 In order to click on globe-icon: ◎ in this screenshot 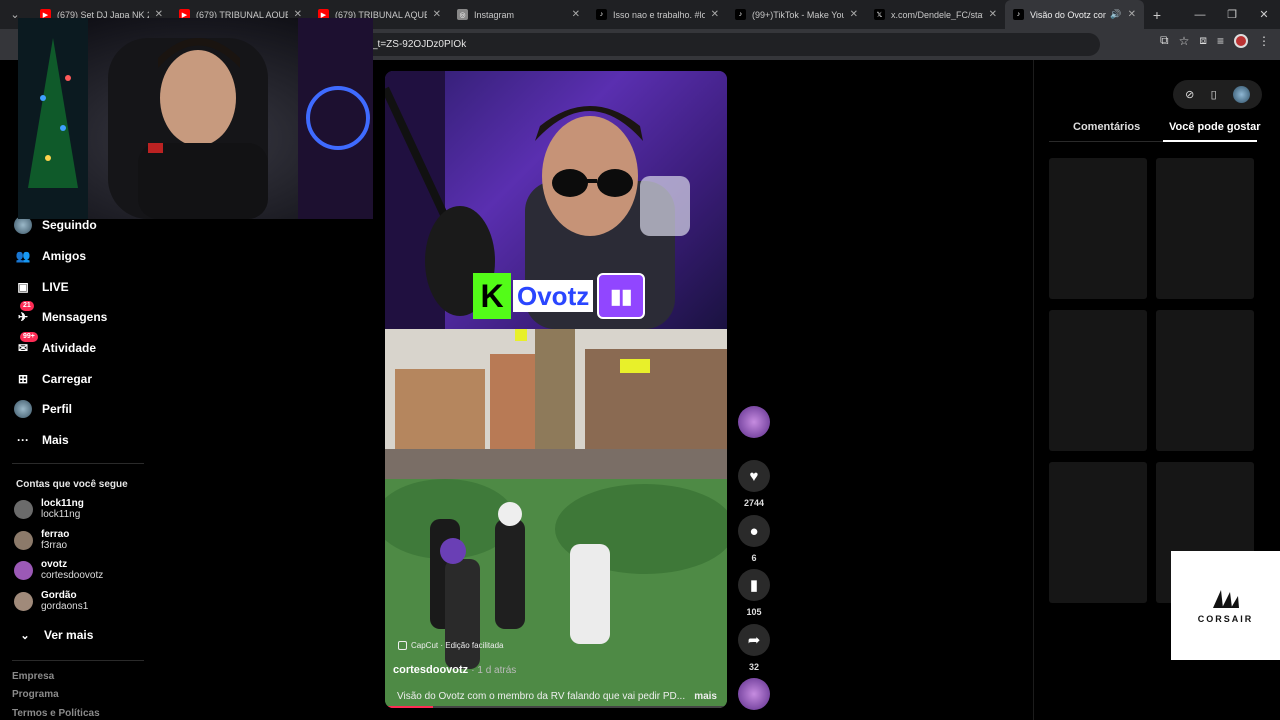, I will do `click(462, 14)`.